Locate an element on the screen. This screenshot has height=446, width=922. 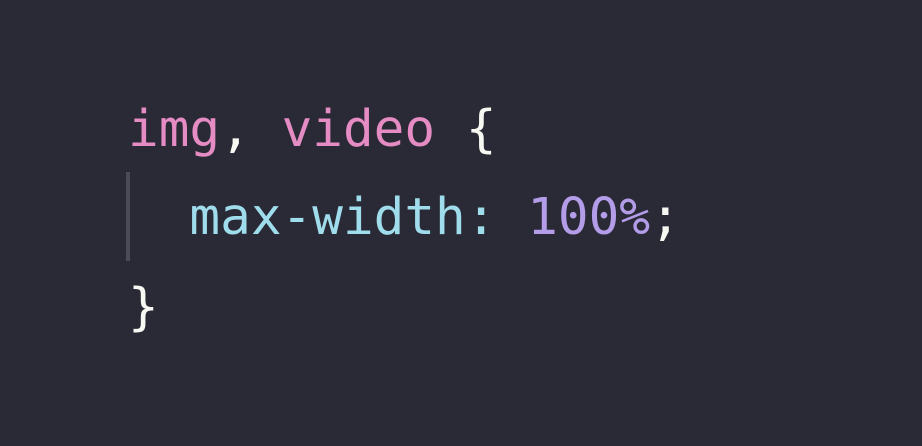
selector-video: video is located at coordinates (358, 129).